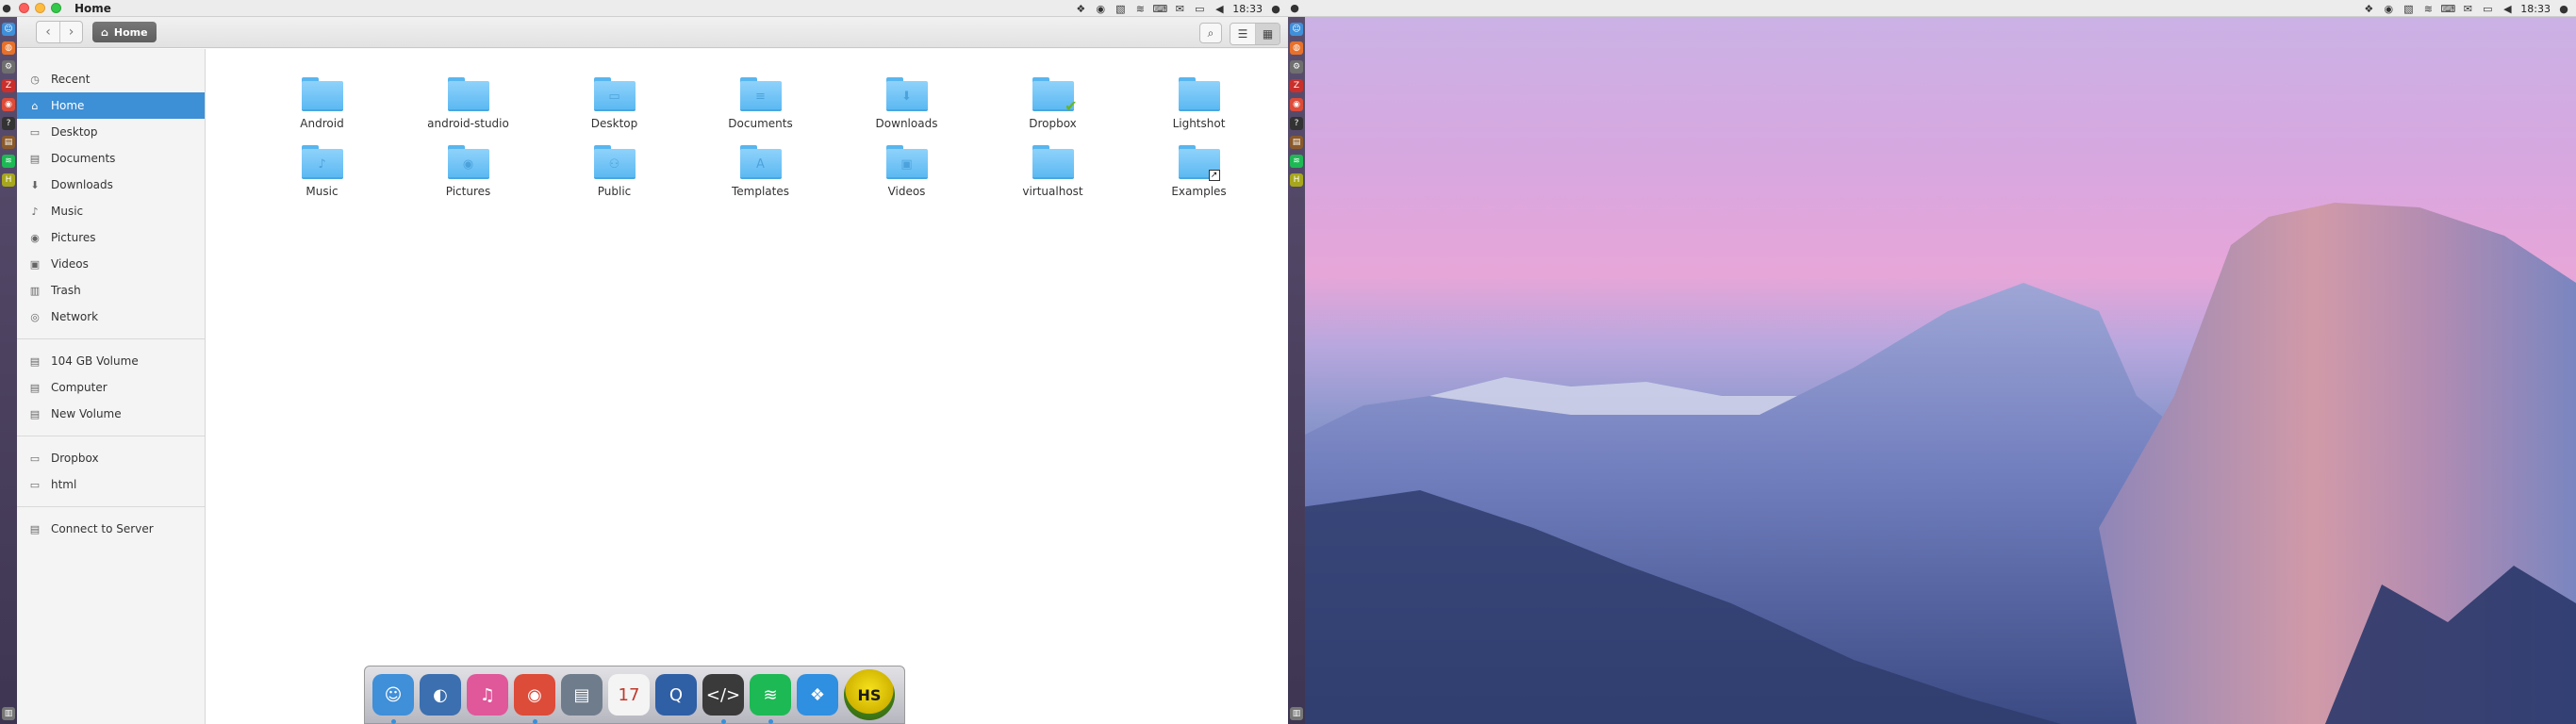  I want to click on sidebar-item-104-gb-volume: ▤ 104 GB Volume, so click(111, 361).